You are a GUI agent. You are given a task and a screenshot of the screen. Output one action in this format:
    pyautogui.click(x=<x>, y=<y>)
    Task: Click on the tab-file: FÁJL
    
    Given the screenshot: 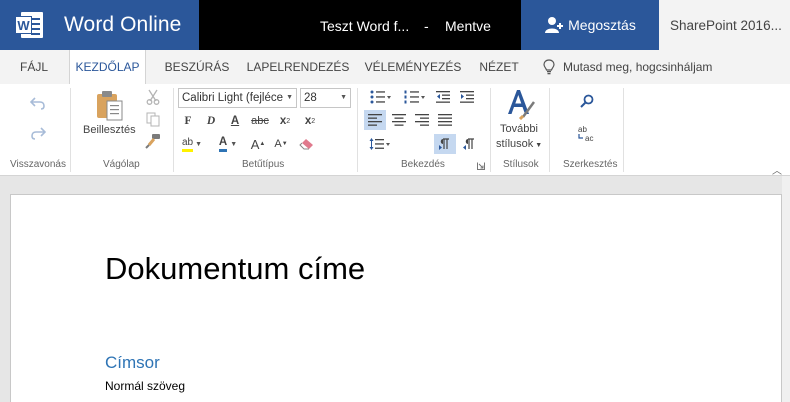 What is the action you would take?
    pyautogui.click(x=34, y=67)
    